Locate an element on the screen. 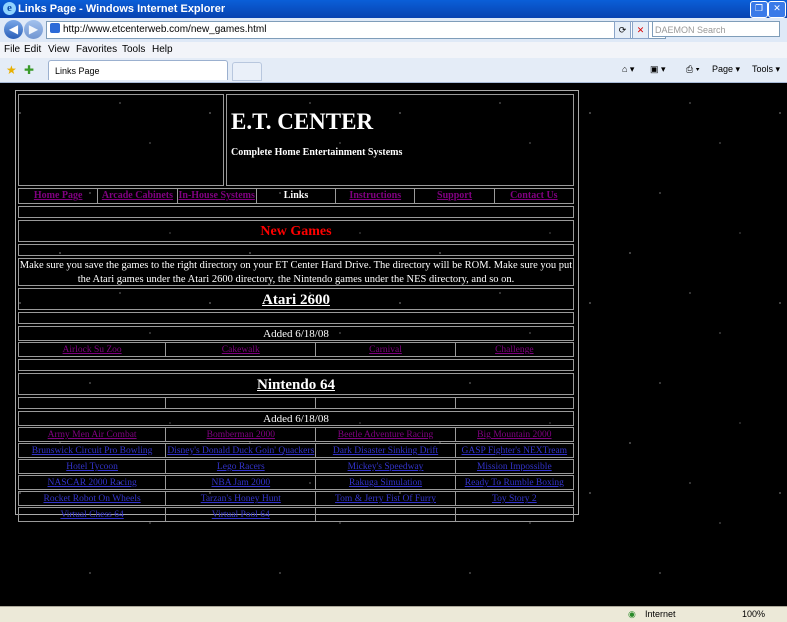 The width and height of the screenshot is (787, 622). home-icon: ⌂ ▾ is located at coordinates (628, 69).